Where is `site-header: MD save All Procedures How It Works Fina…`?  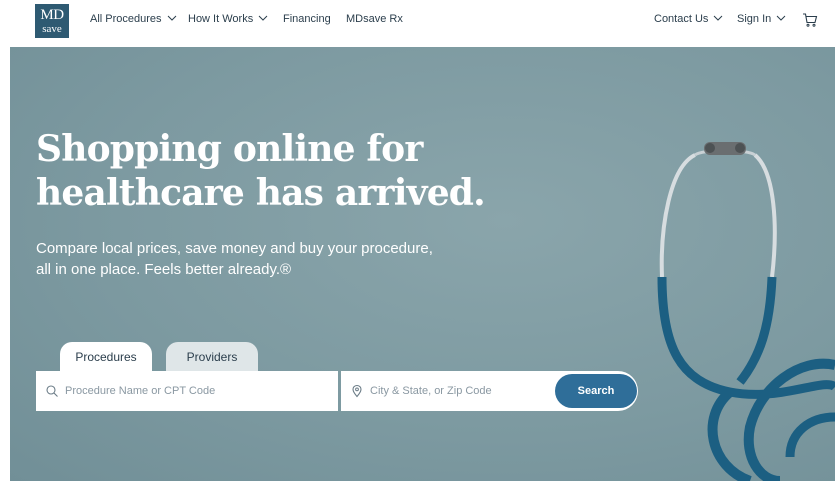
site-header: MD save All Procedures How It Works Fina… is located at coordinates (417, 22).